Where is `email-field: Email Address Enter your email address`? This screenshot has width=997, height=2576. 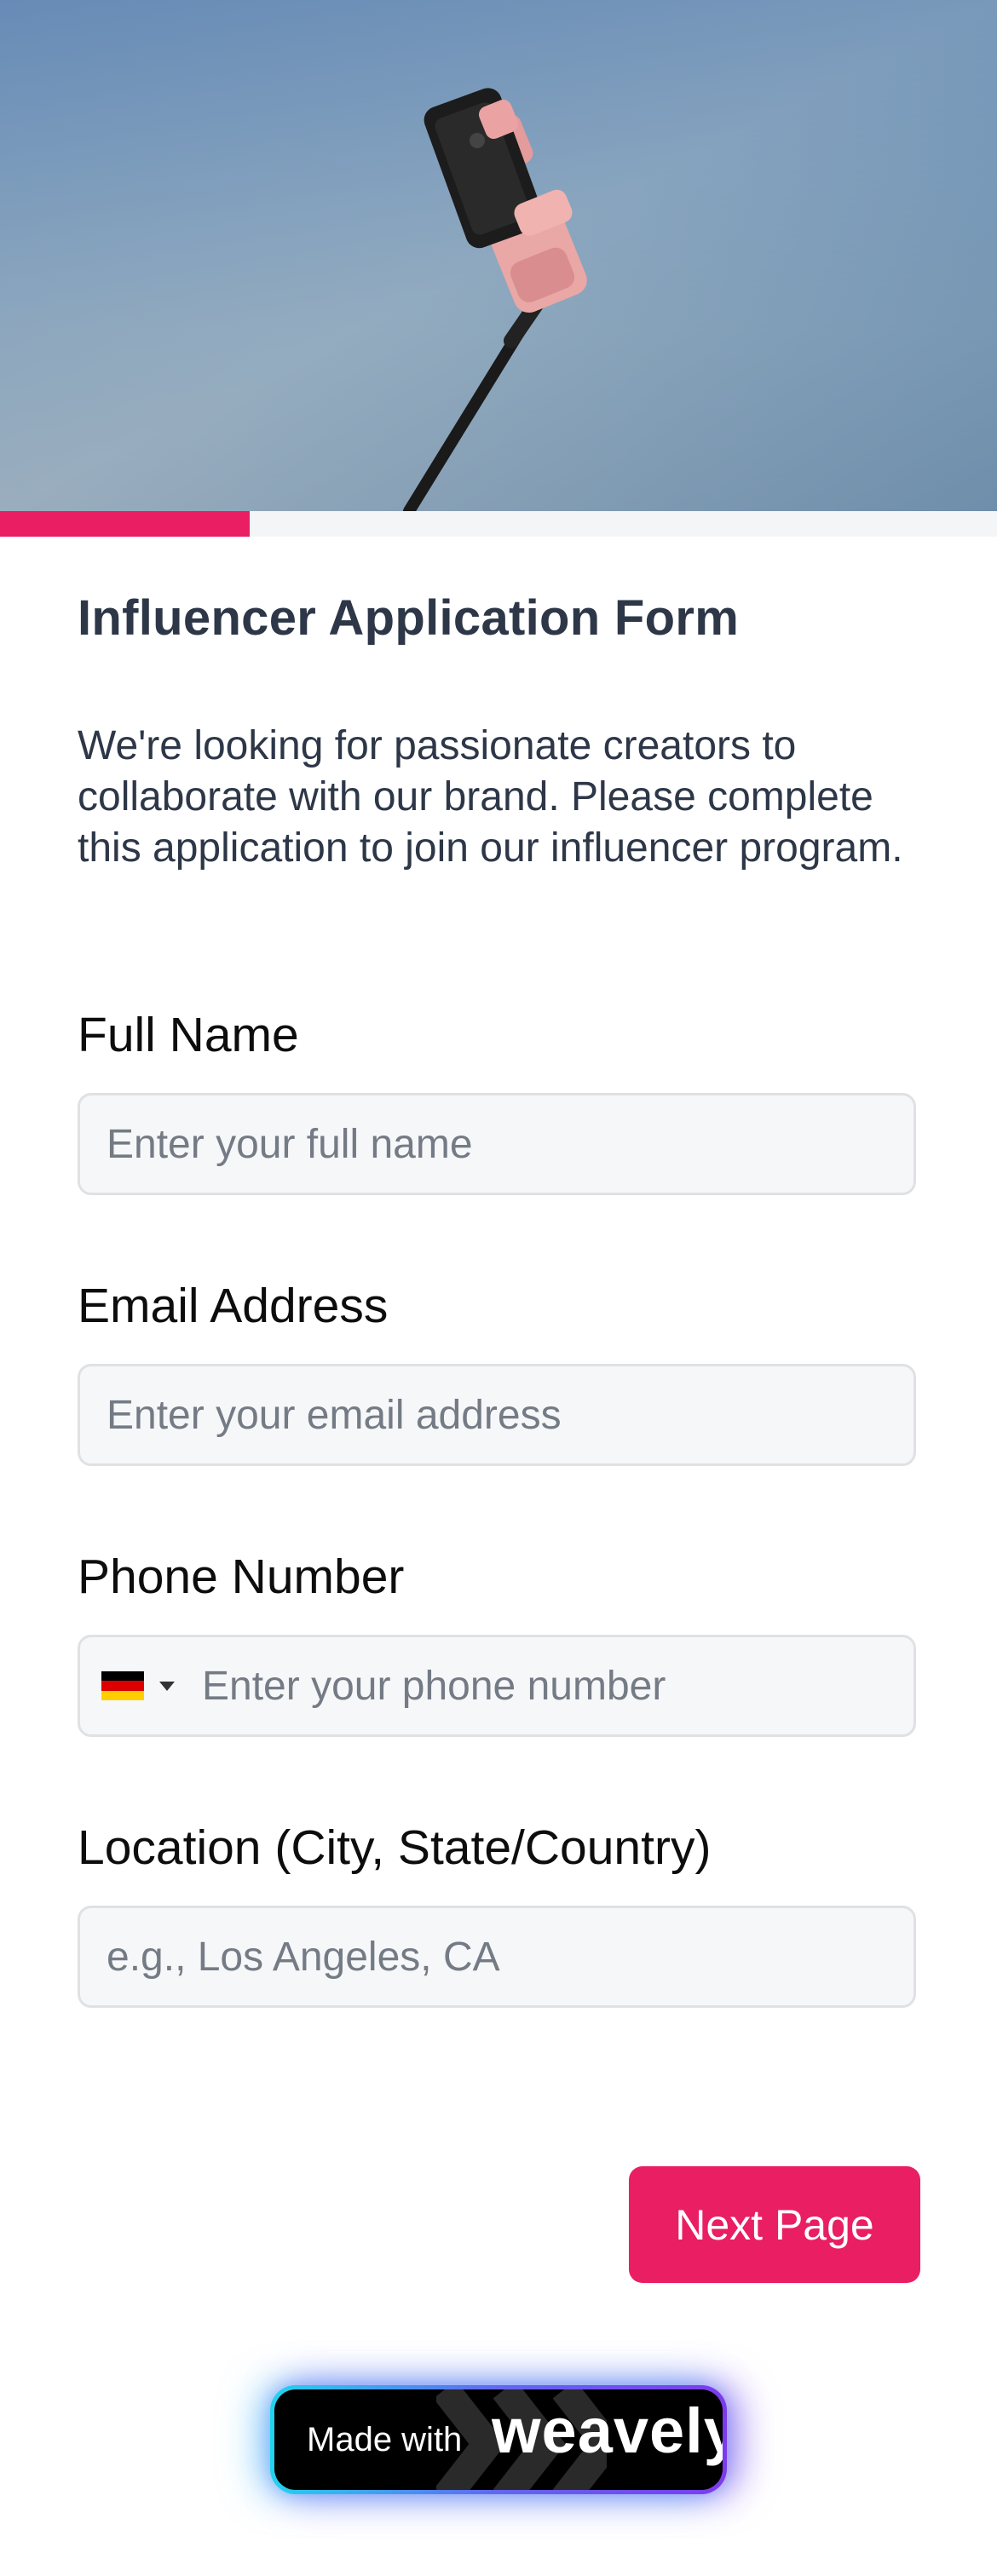
email-field: Email Address Enter your email address is located at coordinates (498, 1371).